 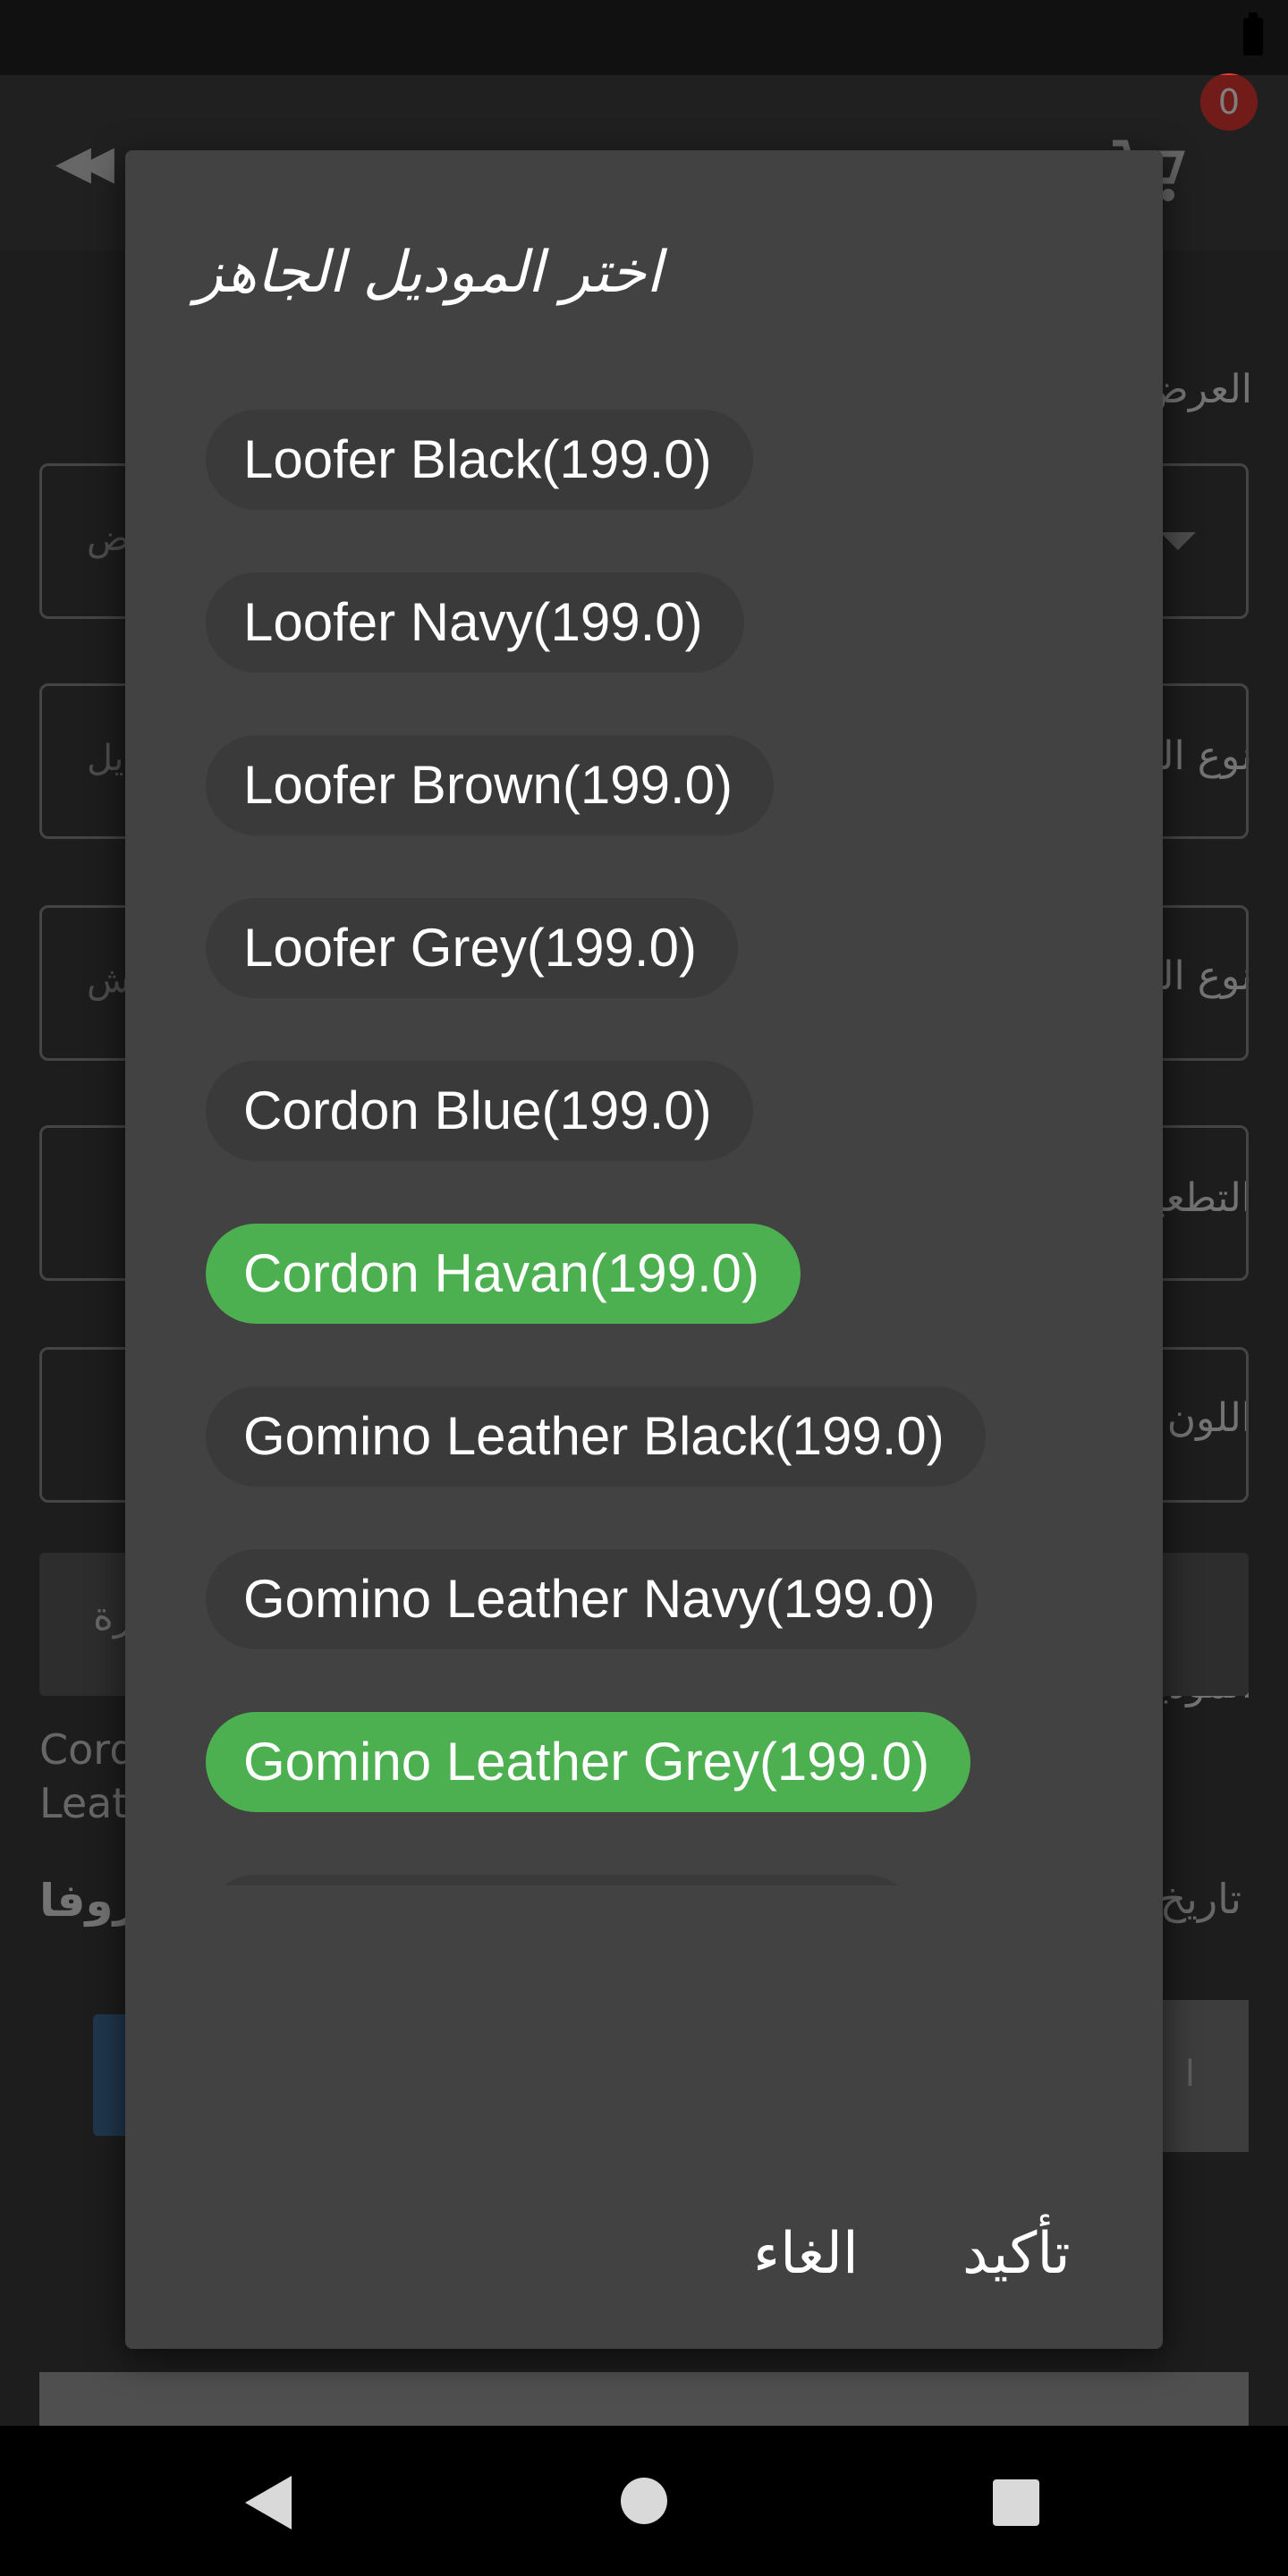 I want to click on nav-back-icon, so click(x=268, y=2502).